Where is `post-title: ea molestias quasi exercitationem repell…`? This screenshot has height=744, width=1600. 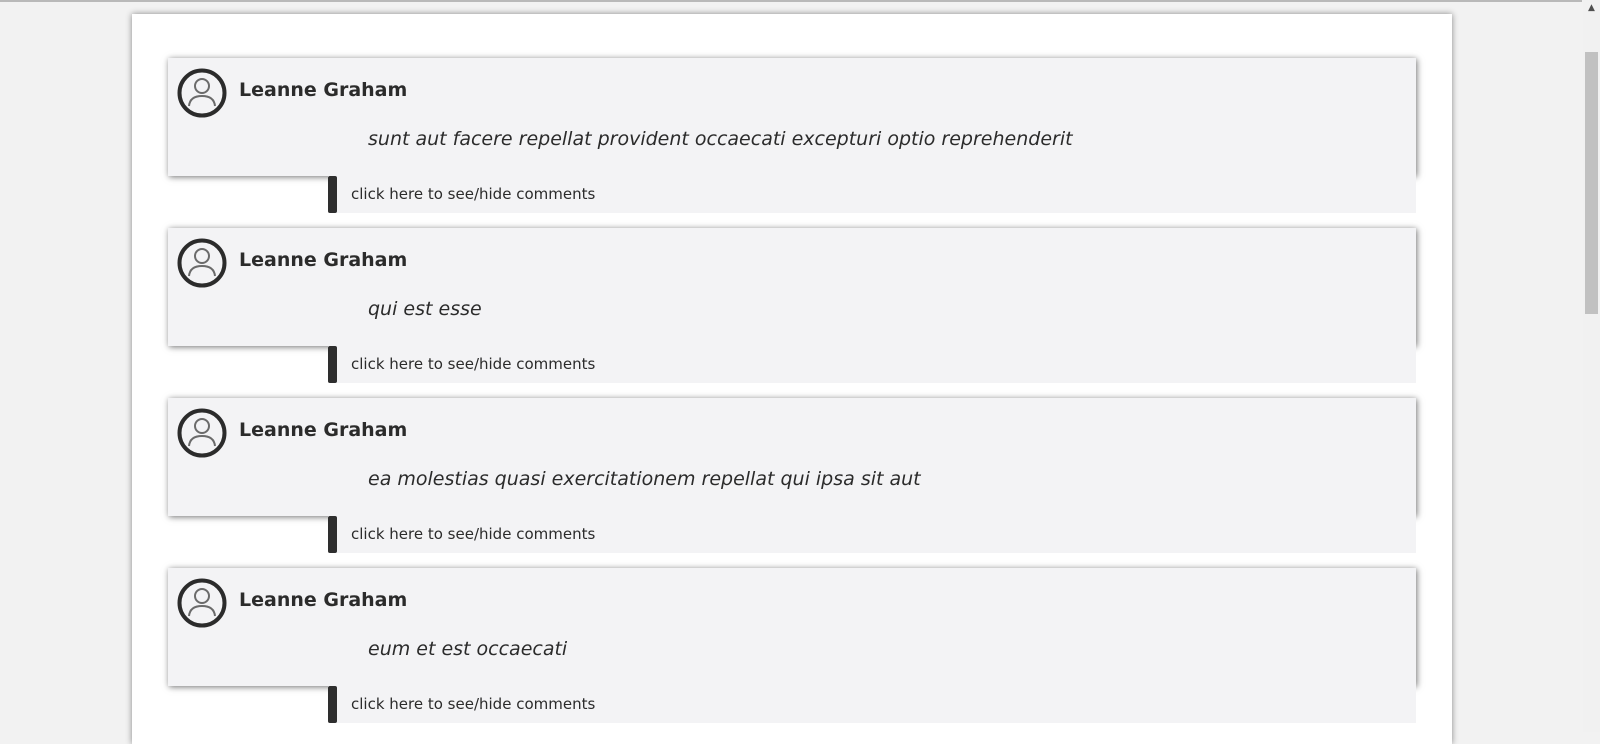 post-title: ea molestias quasi exercitationem repell… is located at coordinates (644, 479).